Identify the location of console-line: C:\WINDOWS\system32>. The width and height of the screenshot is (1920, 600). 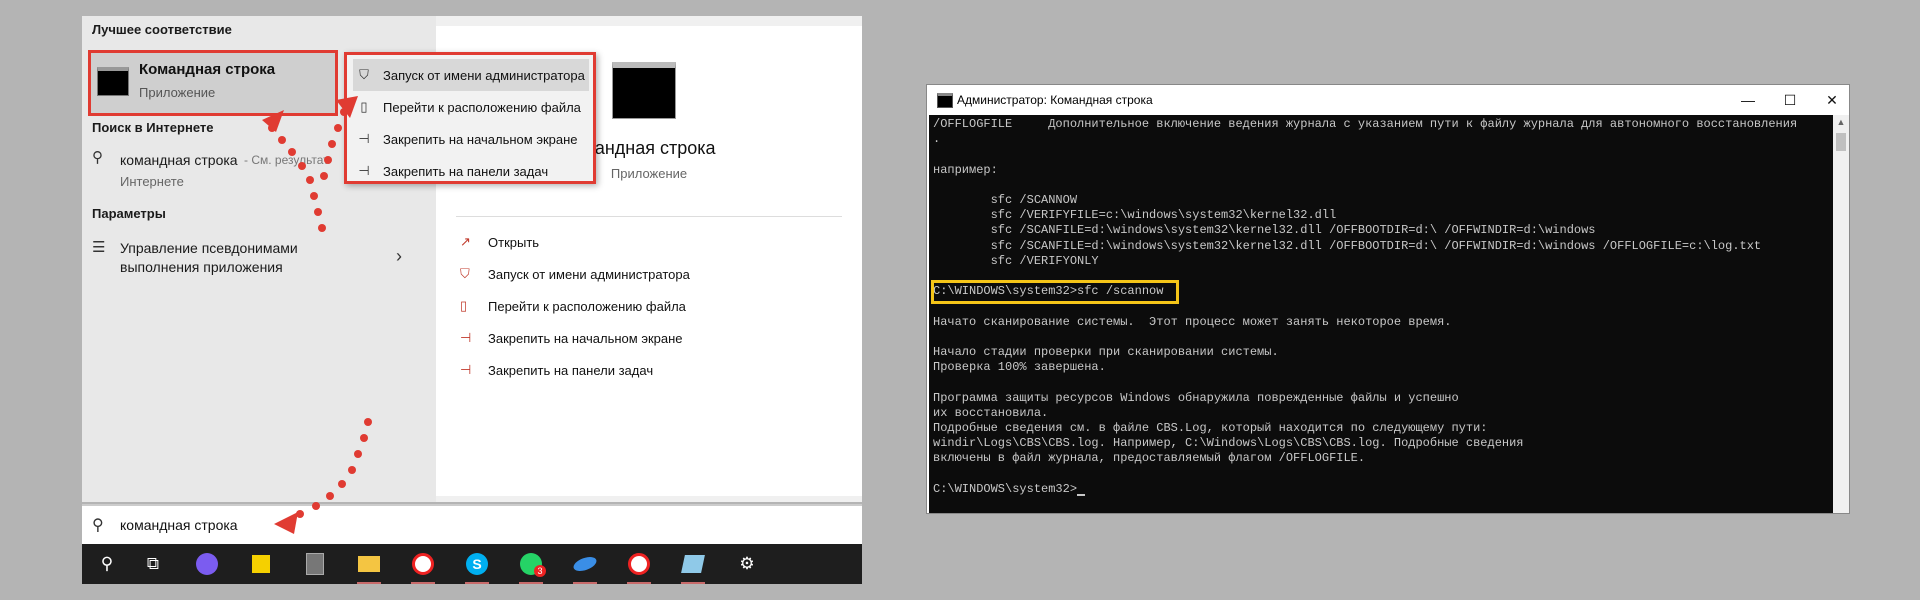
(1009, 489).